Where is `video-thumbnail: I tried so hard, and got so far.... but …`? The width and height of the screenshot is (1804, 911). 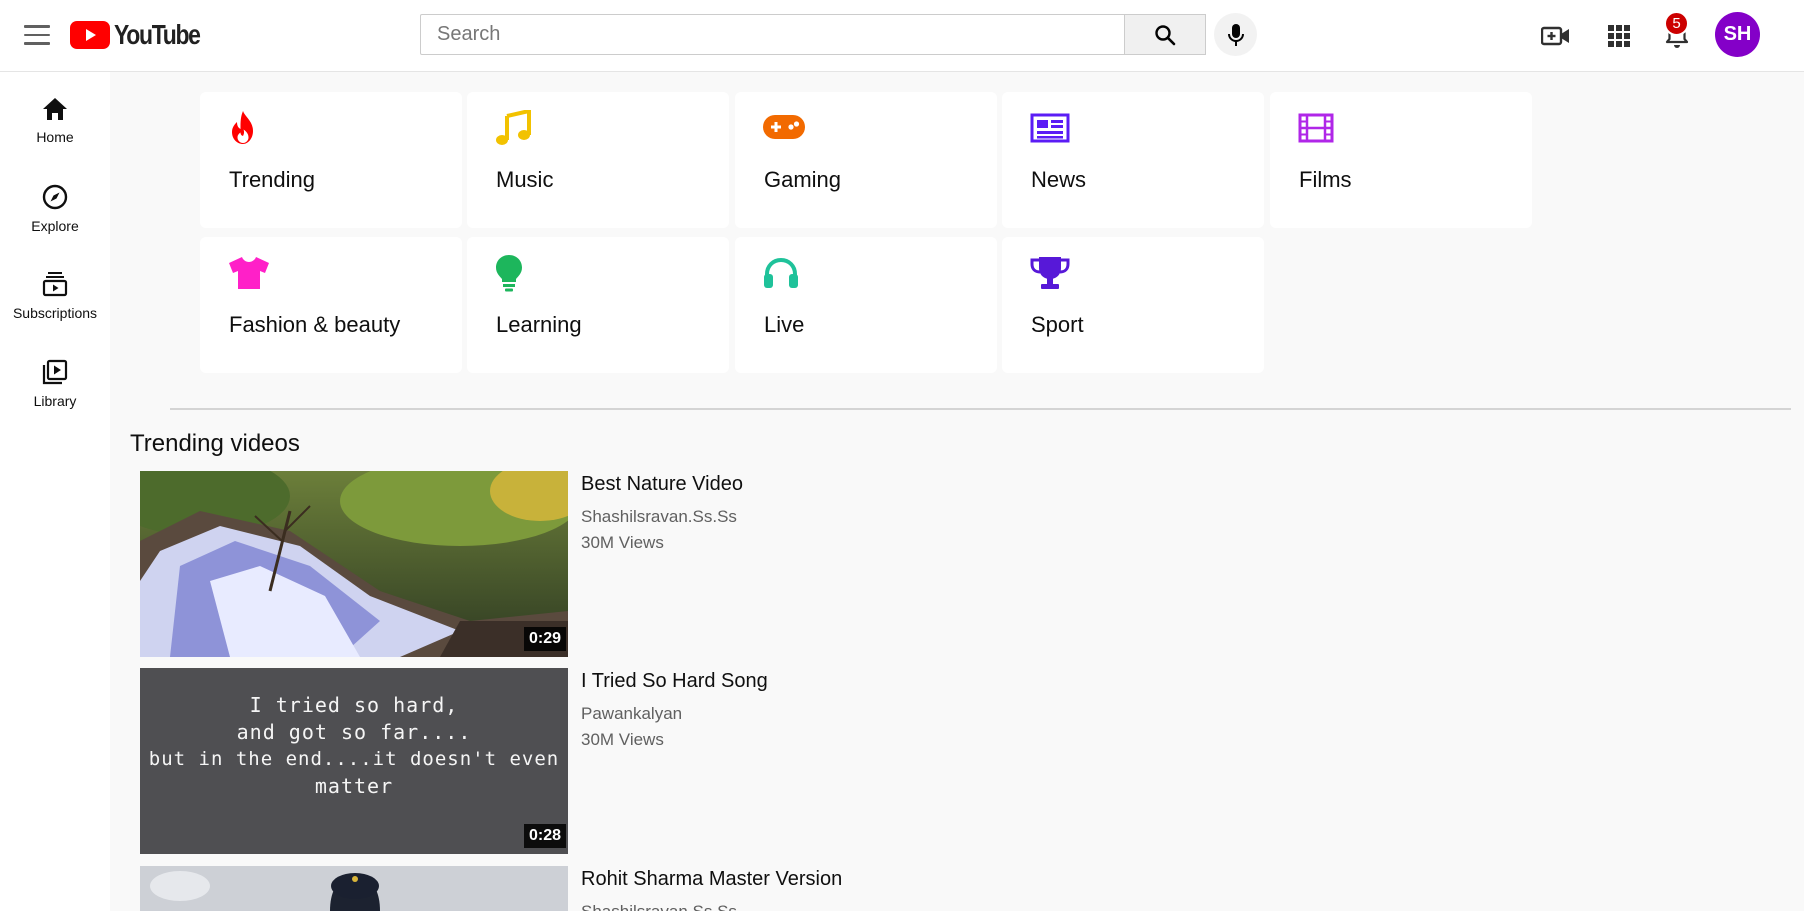 video-thumbnail: I tried so hard, and got so far.... but … is located at coordinates (354, 761).